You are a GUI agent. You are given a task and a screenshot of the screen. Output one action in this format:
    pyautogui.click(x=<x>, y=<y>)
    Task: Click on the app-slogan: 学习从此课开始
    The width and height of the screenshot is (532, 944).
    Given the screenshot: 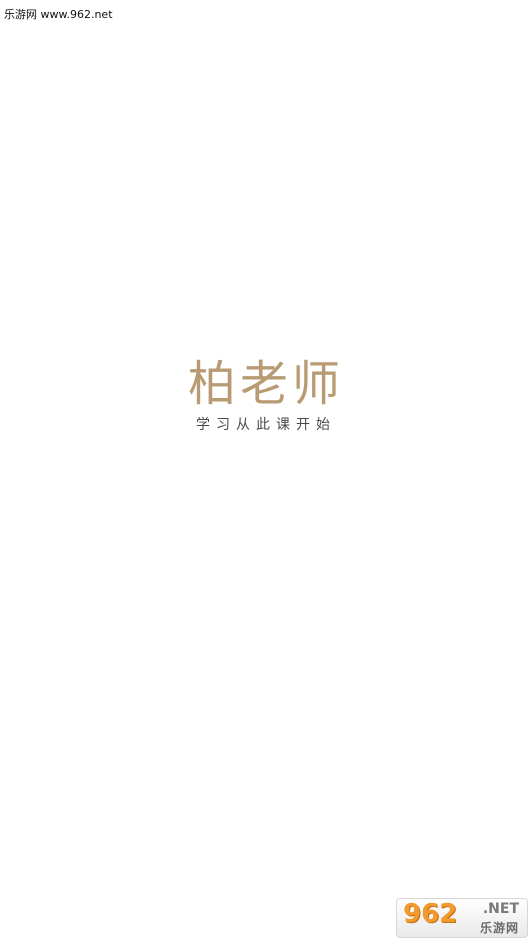 What is the action you would take?
    pyautogui.click(x=266, y=425)
    